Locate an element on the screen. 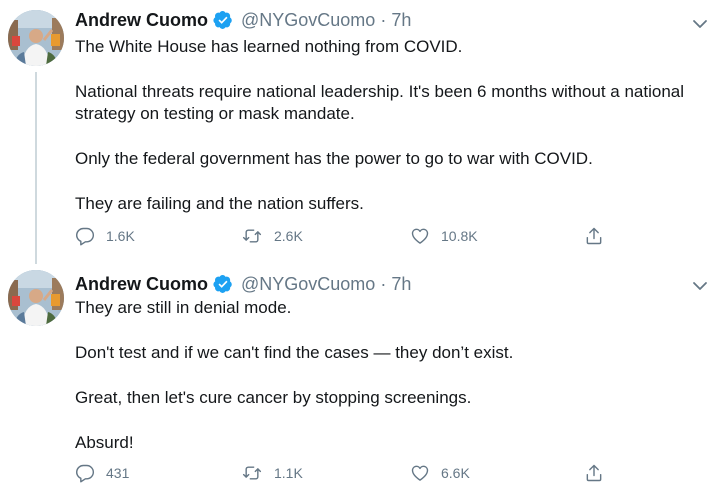 The width and height of the screenshot is (720, 489). like-button: 10.8K is located at coordinates (444, 236).